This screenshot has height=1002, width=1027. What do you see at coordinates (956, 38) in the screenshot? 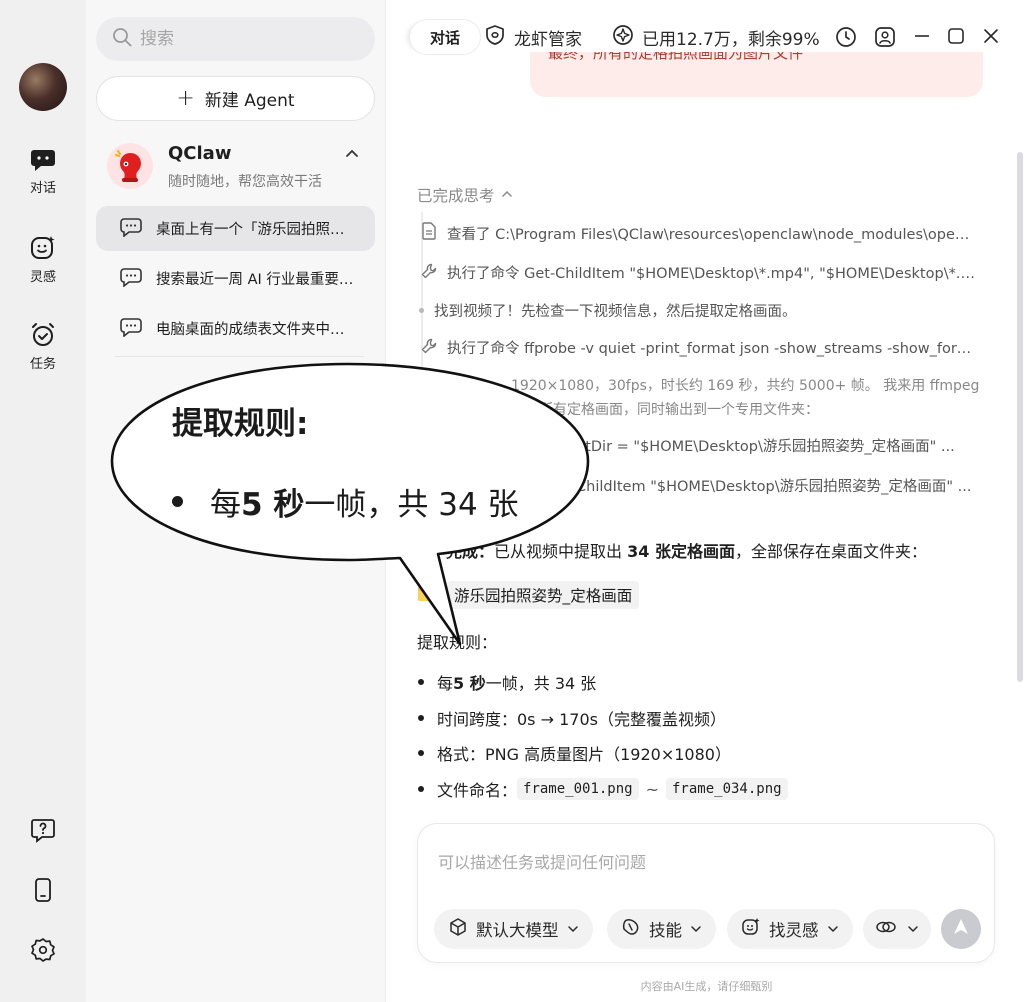
I see `maximize-icon` at bounding box center [956, 38].